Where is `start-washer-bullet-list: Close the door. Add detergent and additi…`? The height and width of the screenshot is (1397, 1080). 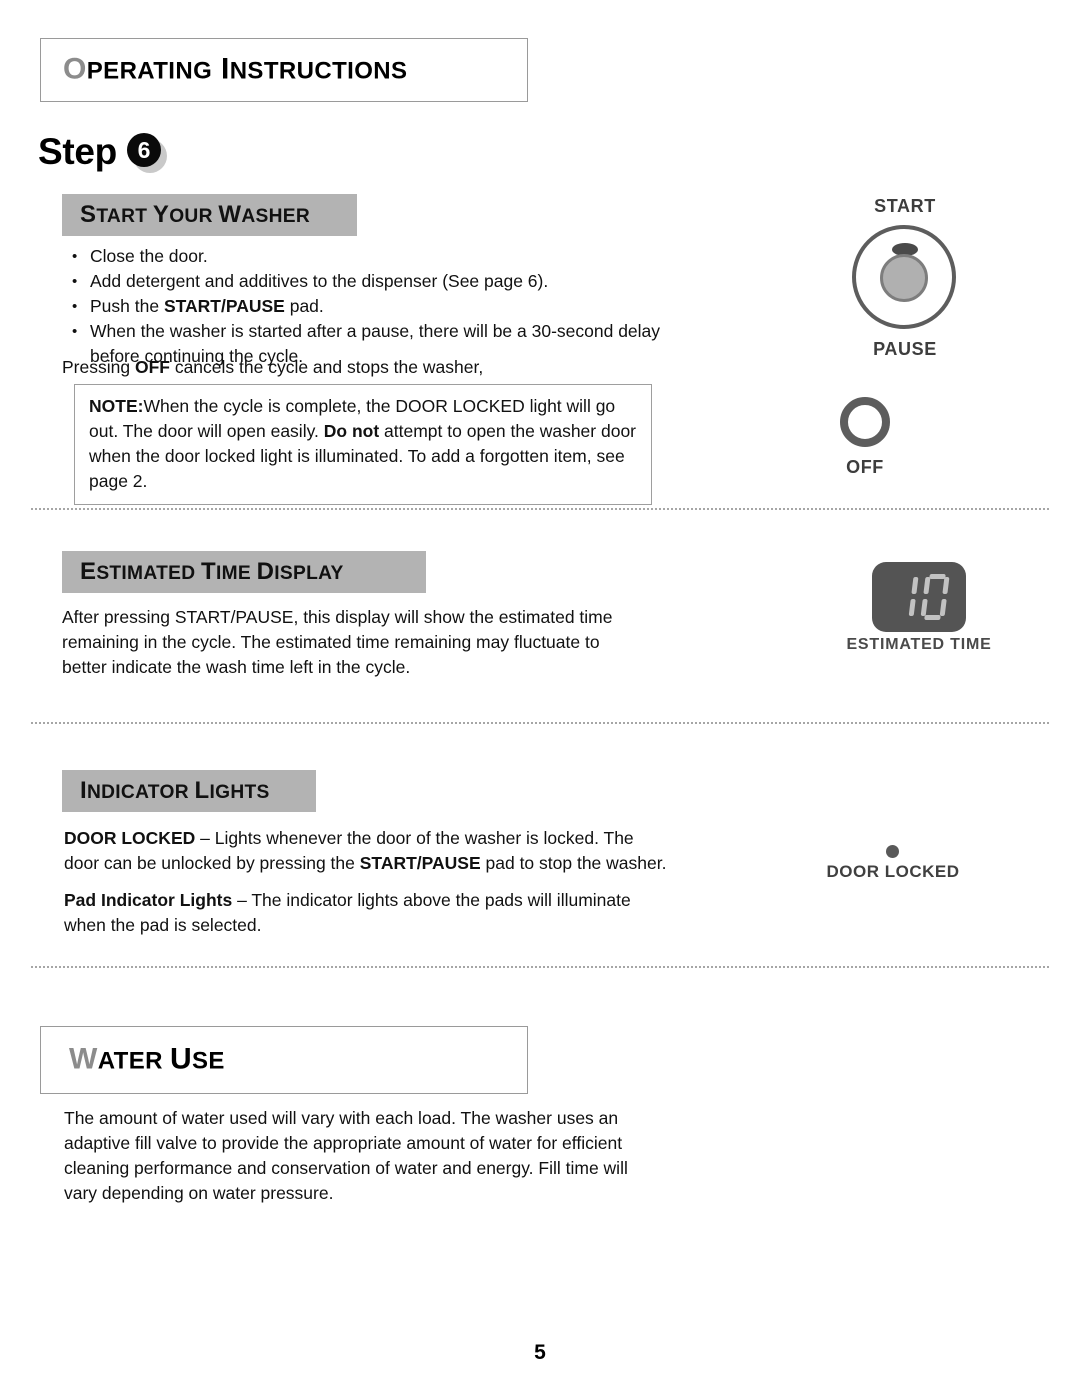 start-washer-bullet-list: Close the door. Add detergent and additi… is located at coordinates (362, 306).